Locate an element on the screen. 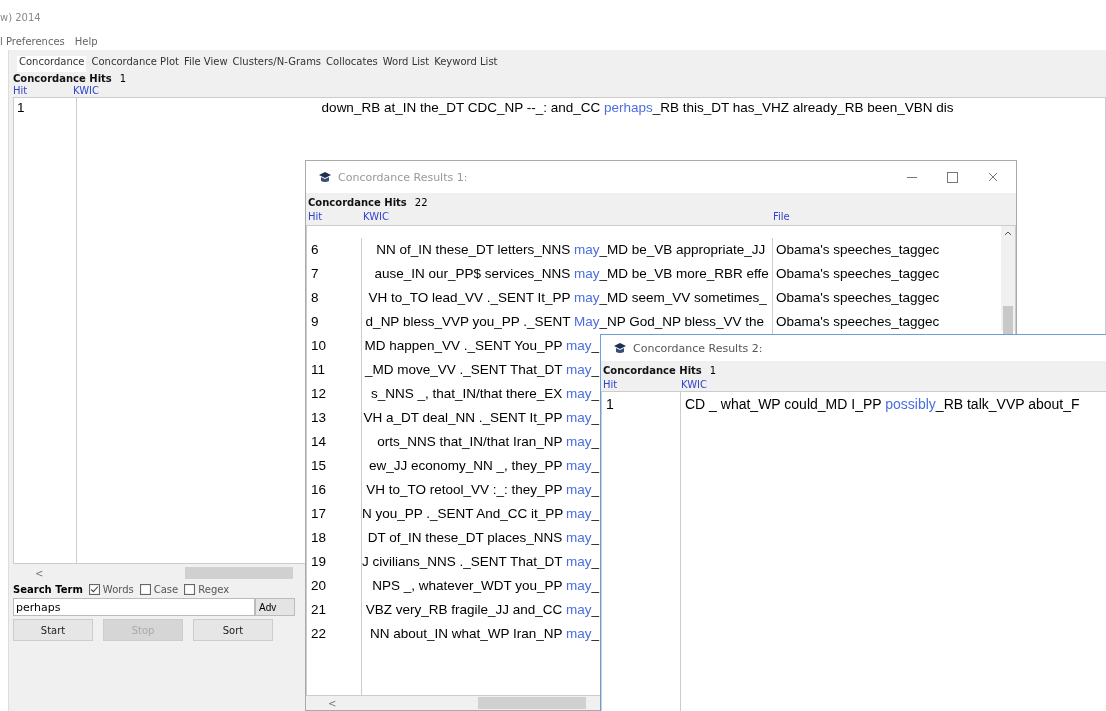 Image resolution: width=1106 pixels, height=711 pixels. kwic-line: NN of_IN these_DT letters_NNS may_MD be_VB appropriate_JJ is located at coordinates (571, 250).